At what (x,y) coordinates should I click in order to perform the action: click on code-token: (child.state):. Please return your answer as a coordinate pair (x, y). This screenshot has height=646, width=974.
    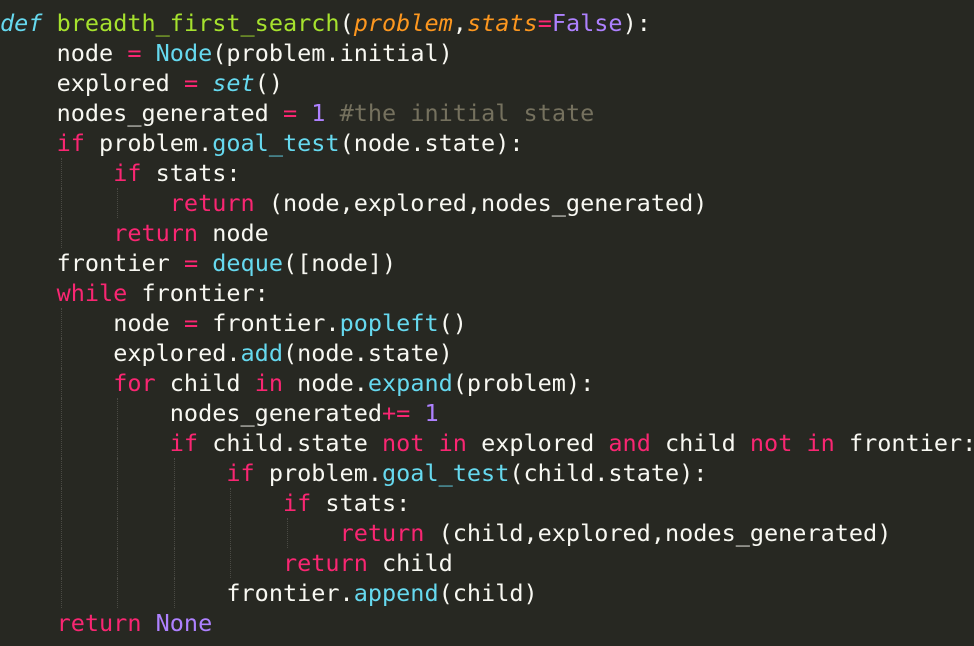
    Looking at the image, I should click on (608, 473).